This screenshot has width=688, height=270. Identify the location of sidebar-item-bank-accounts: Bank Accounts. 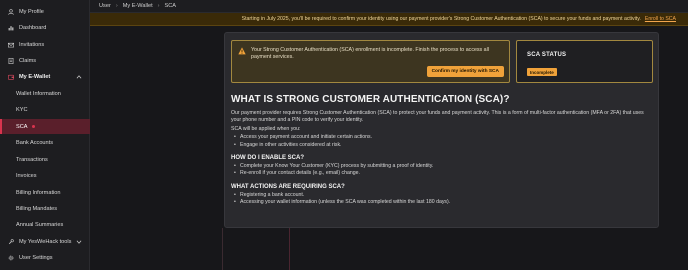
(45, 142).